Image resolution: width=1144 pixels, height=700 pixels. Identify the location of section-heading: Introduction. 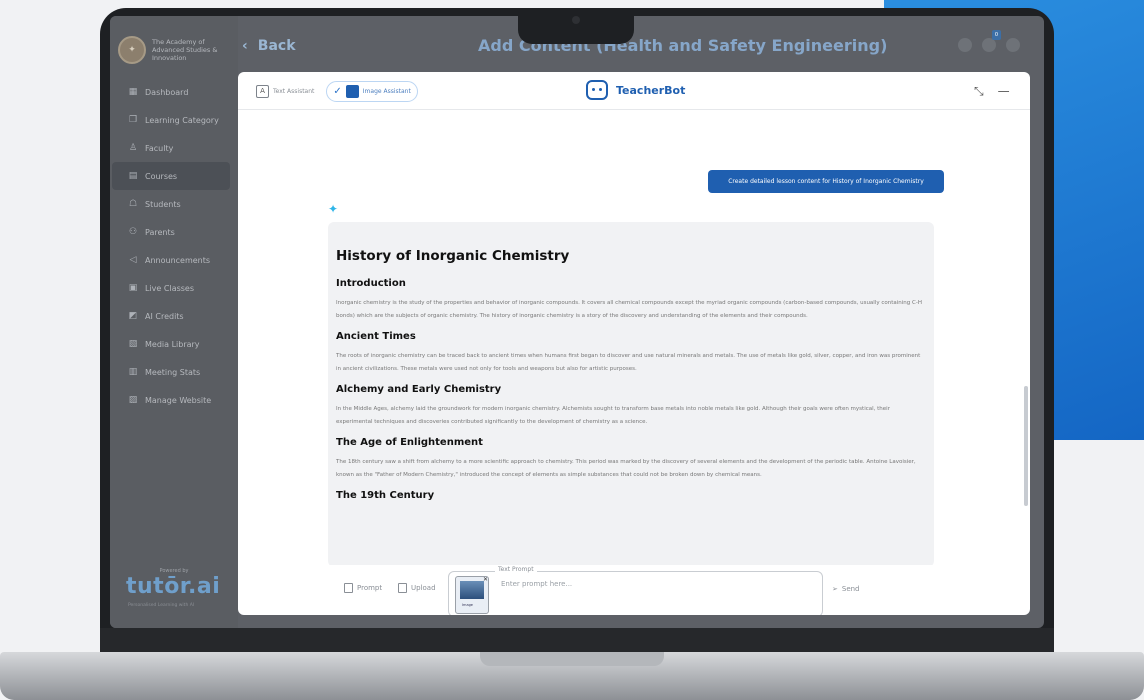
(371, 283).